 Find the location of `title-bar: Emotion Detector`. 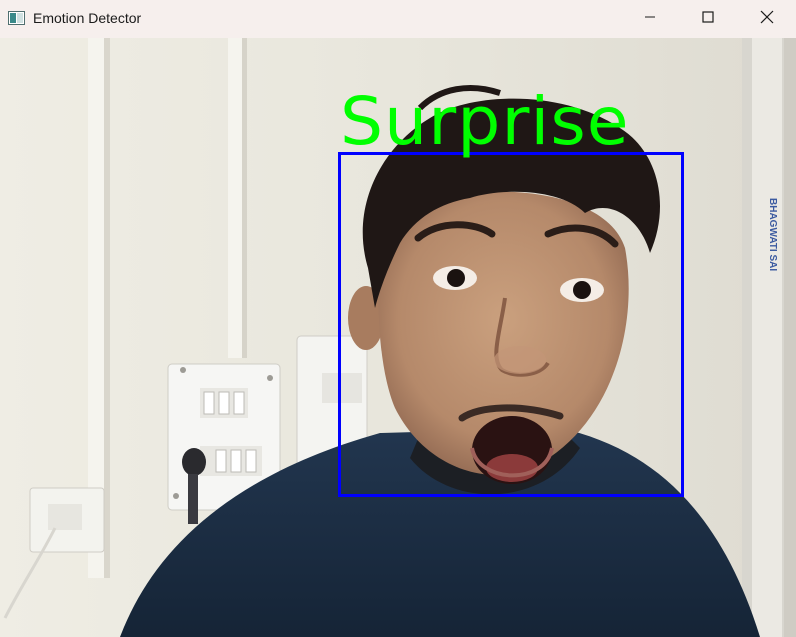

title-bar: Emotion Detector is located at coordinates (398, 19).